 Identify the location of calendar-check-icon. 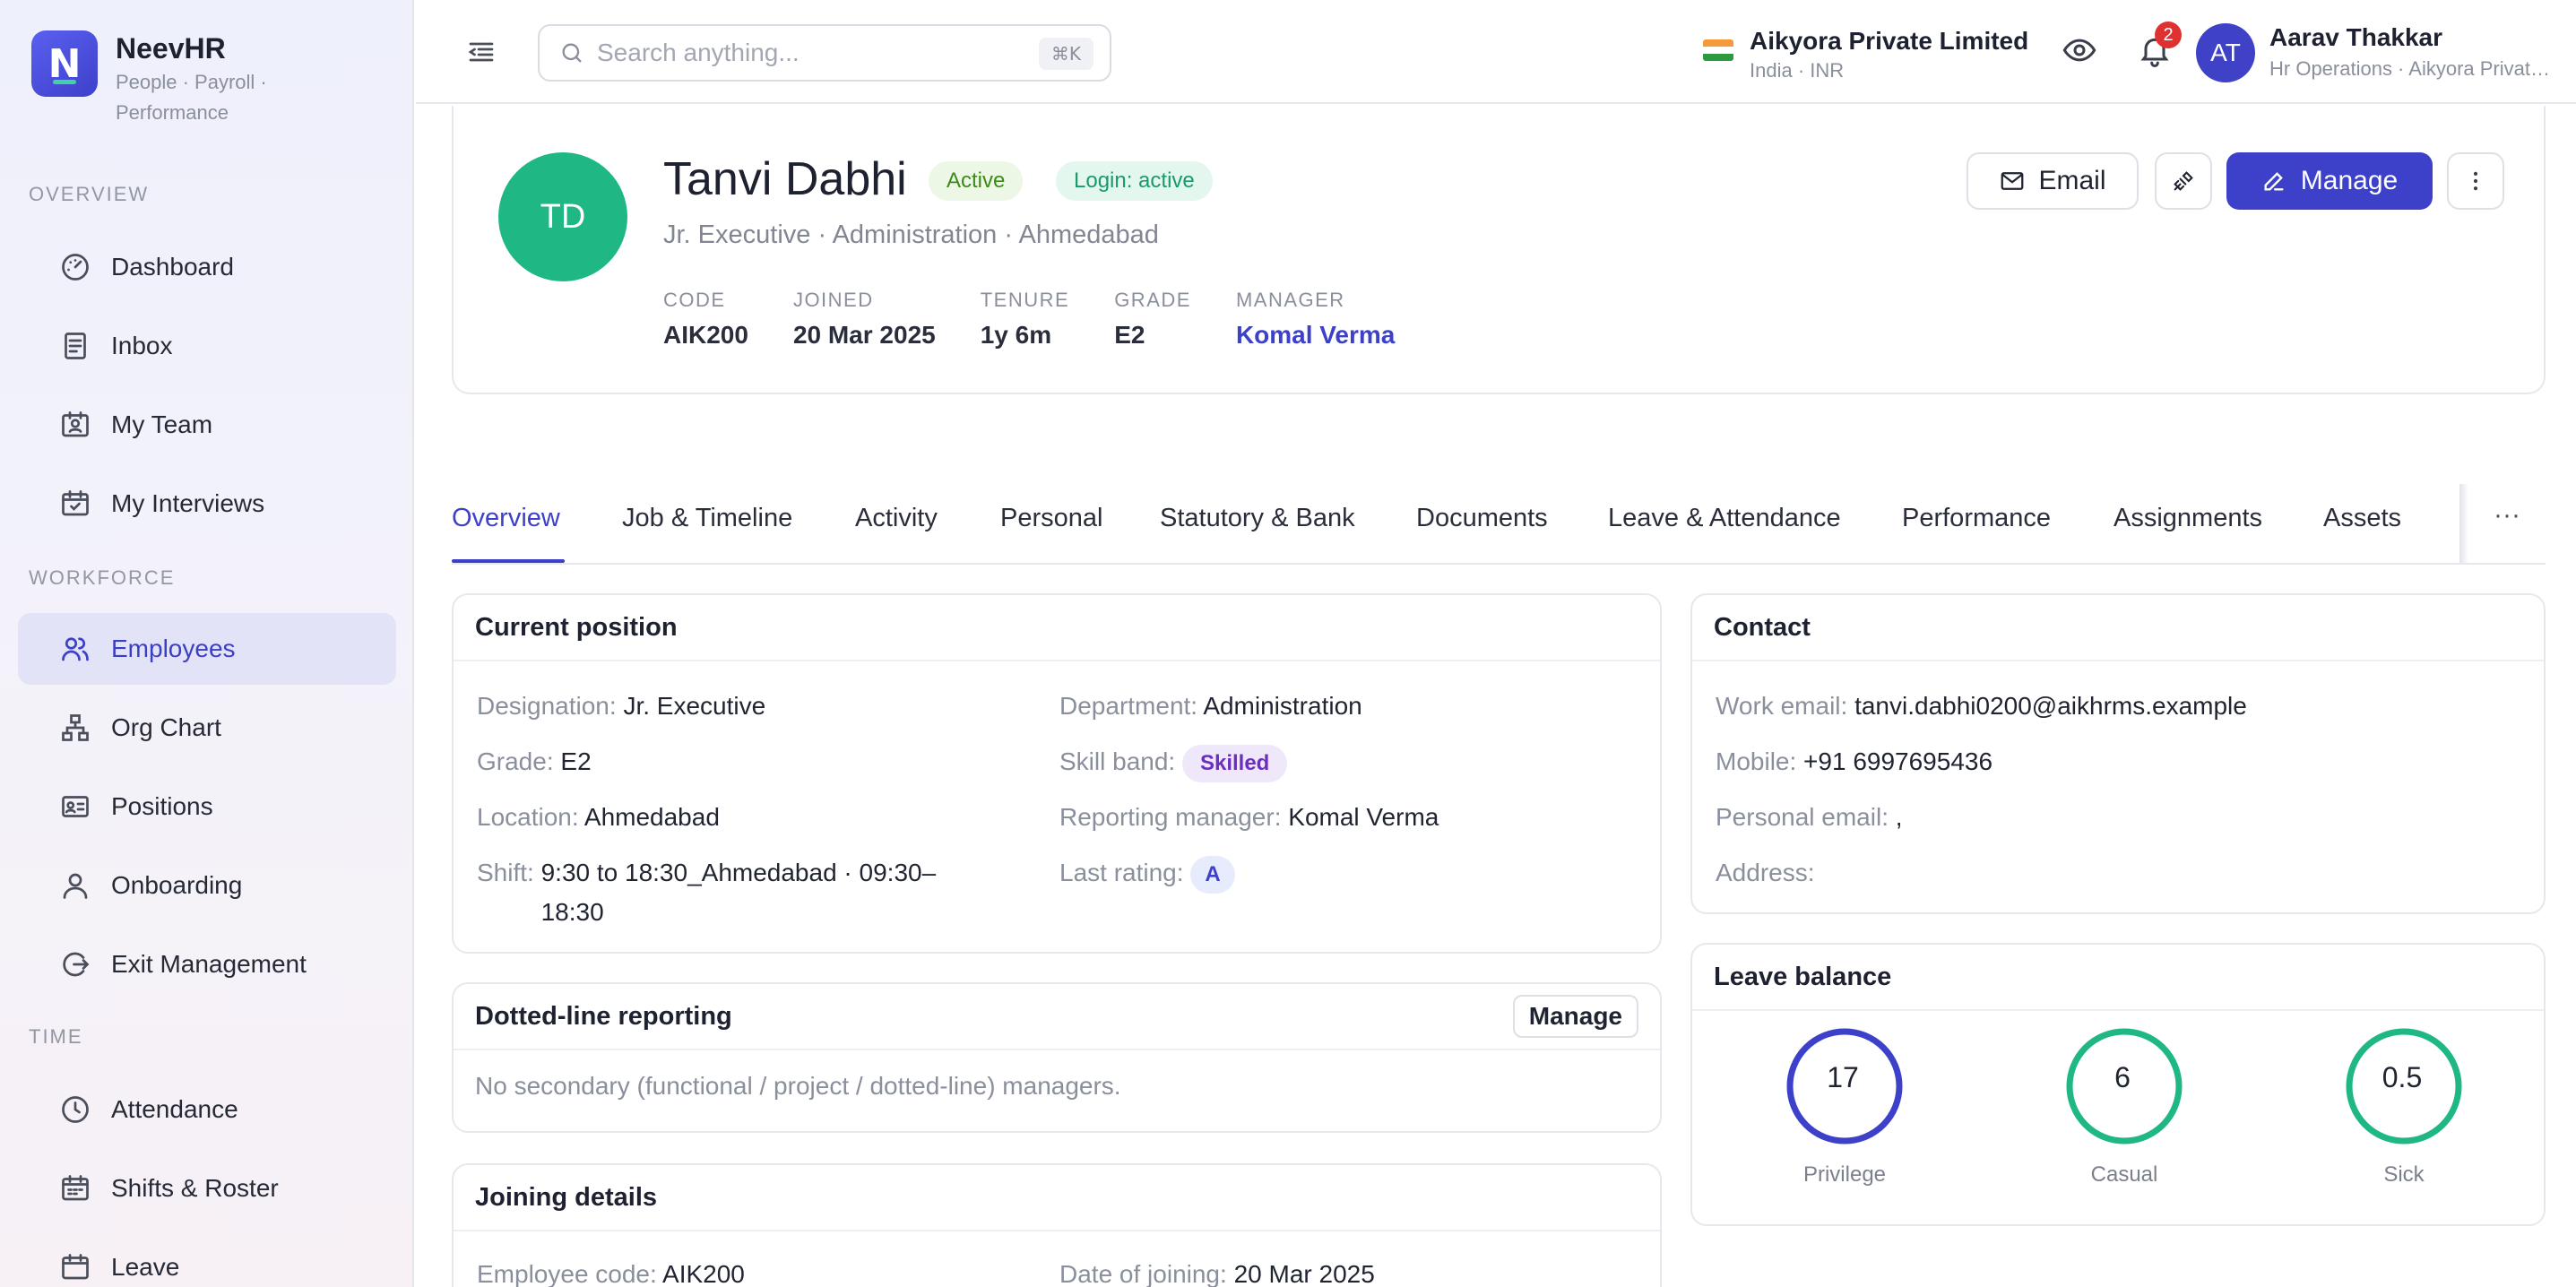
(75, 503).